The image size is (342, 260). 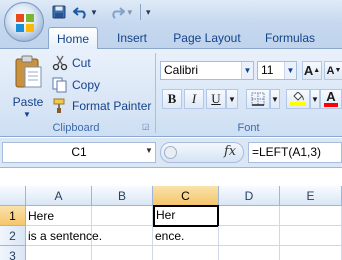 I want to click on scissors-icon, so click(x=60, y=63).